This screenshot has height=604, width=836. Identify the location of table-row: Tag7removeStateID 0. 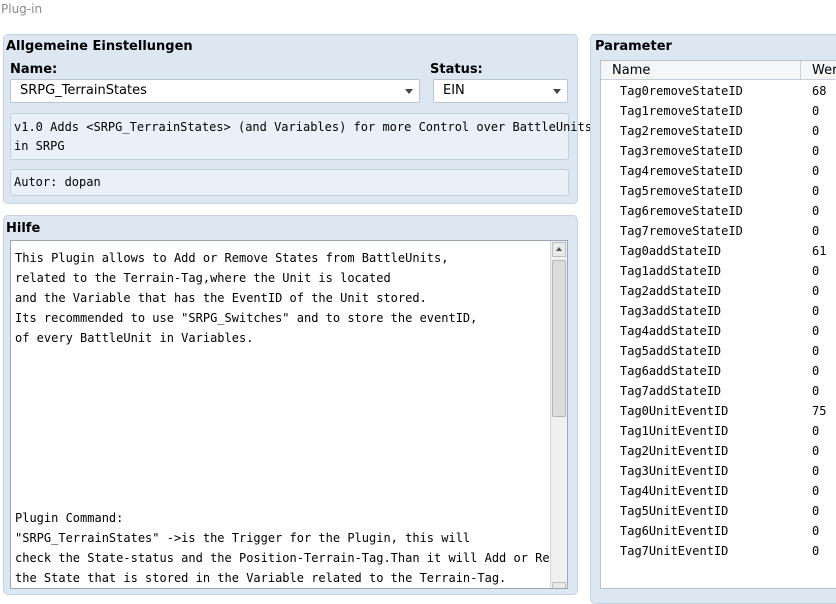
(718, 231).